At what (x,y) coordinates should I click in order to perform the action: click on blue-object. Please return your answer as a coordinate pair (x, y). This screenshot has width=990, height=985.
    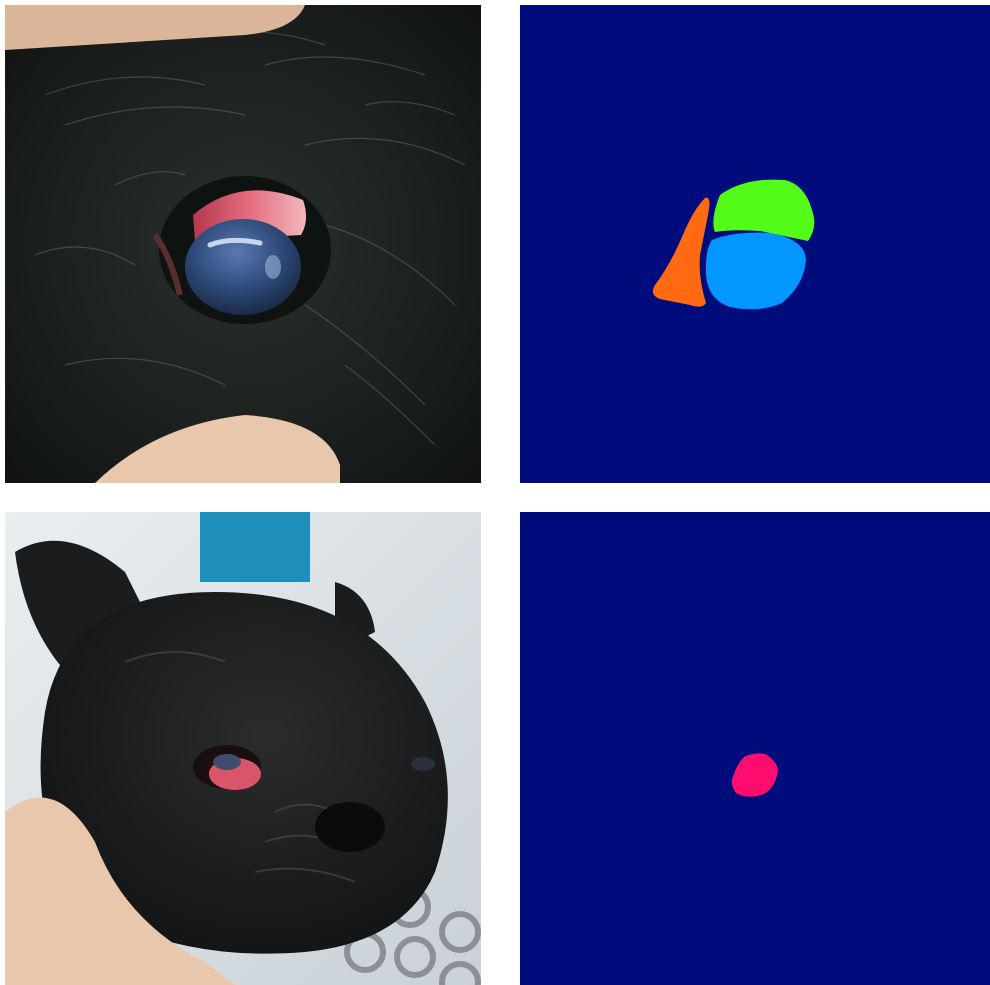
    Looking at the image, I should click on (255, 547).